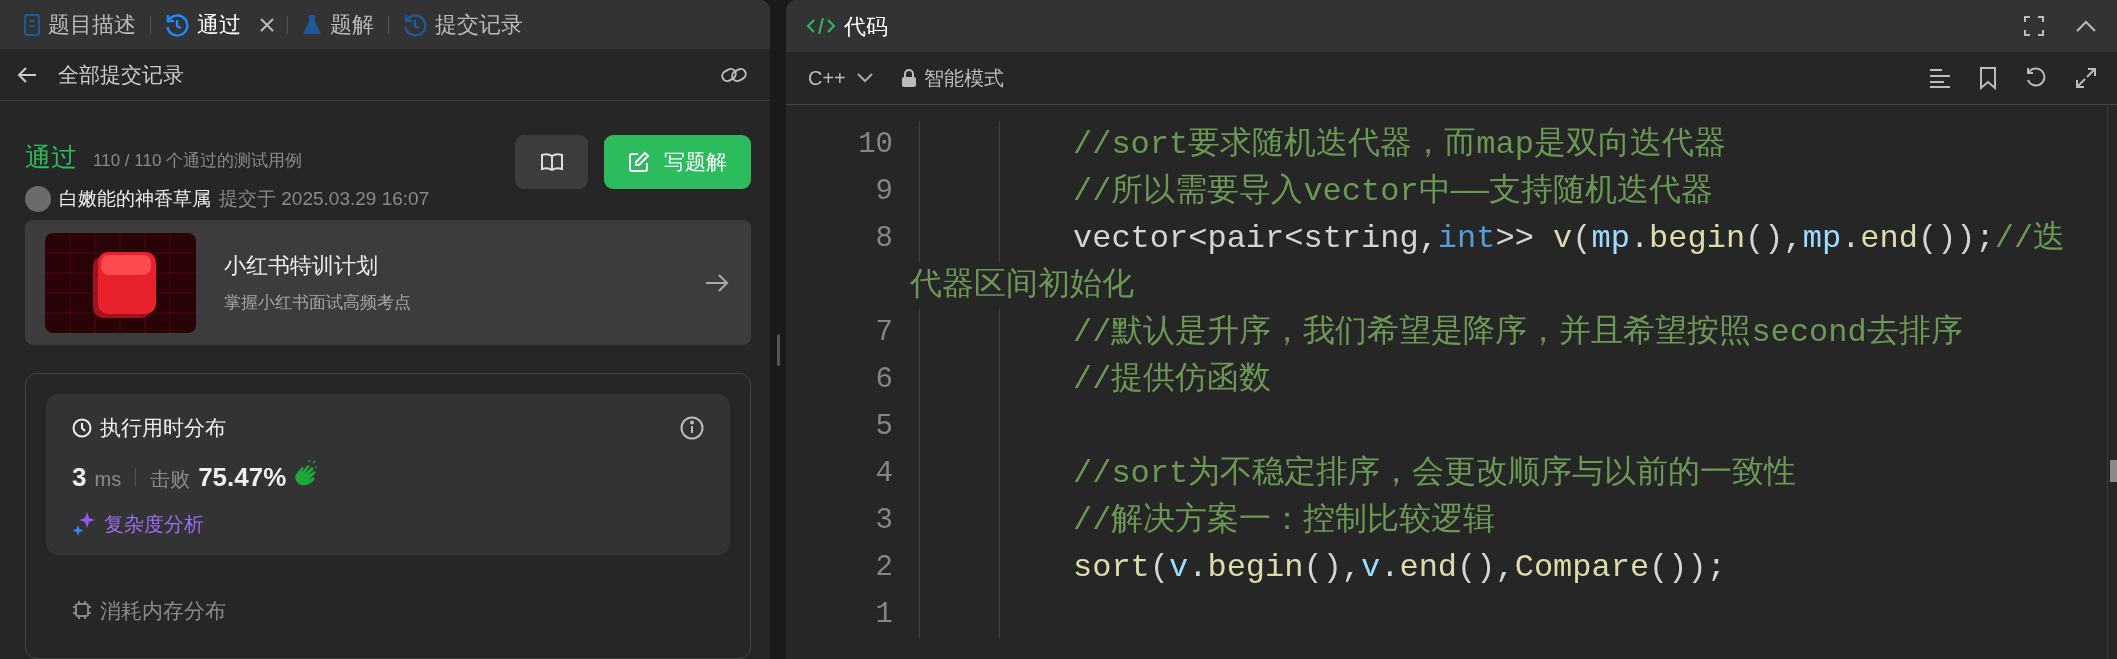 The height and width of the screenshot is (659, 2117). Describe the element at coordinates (639, 161) in the screenshot. I see `edit-icon` at that location.